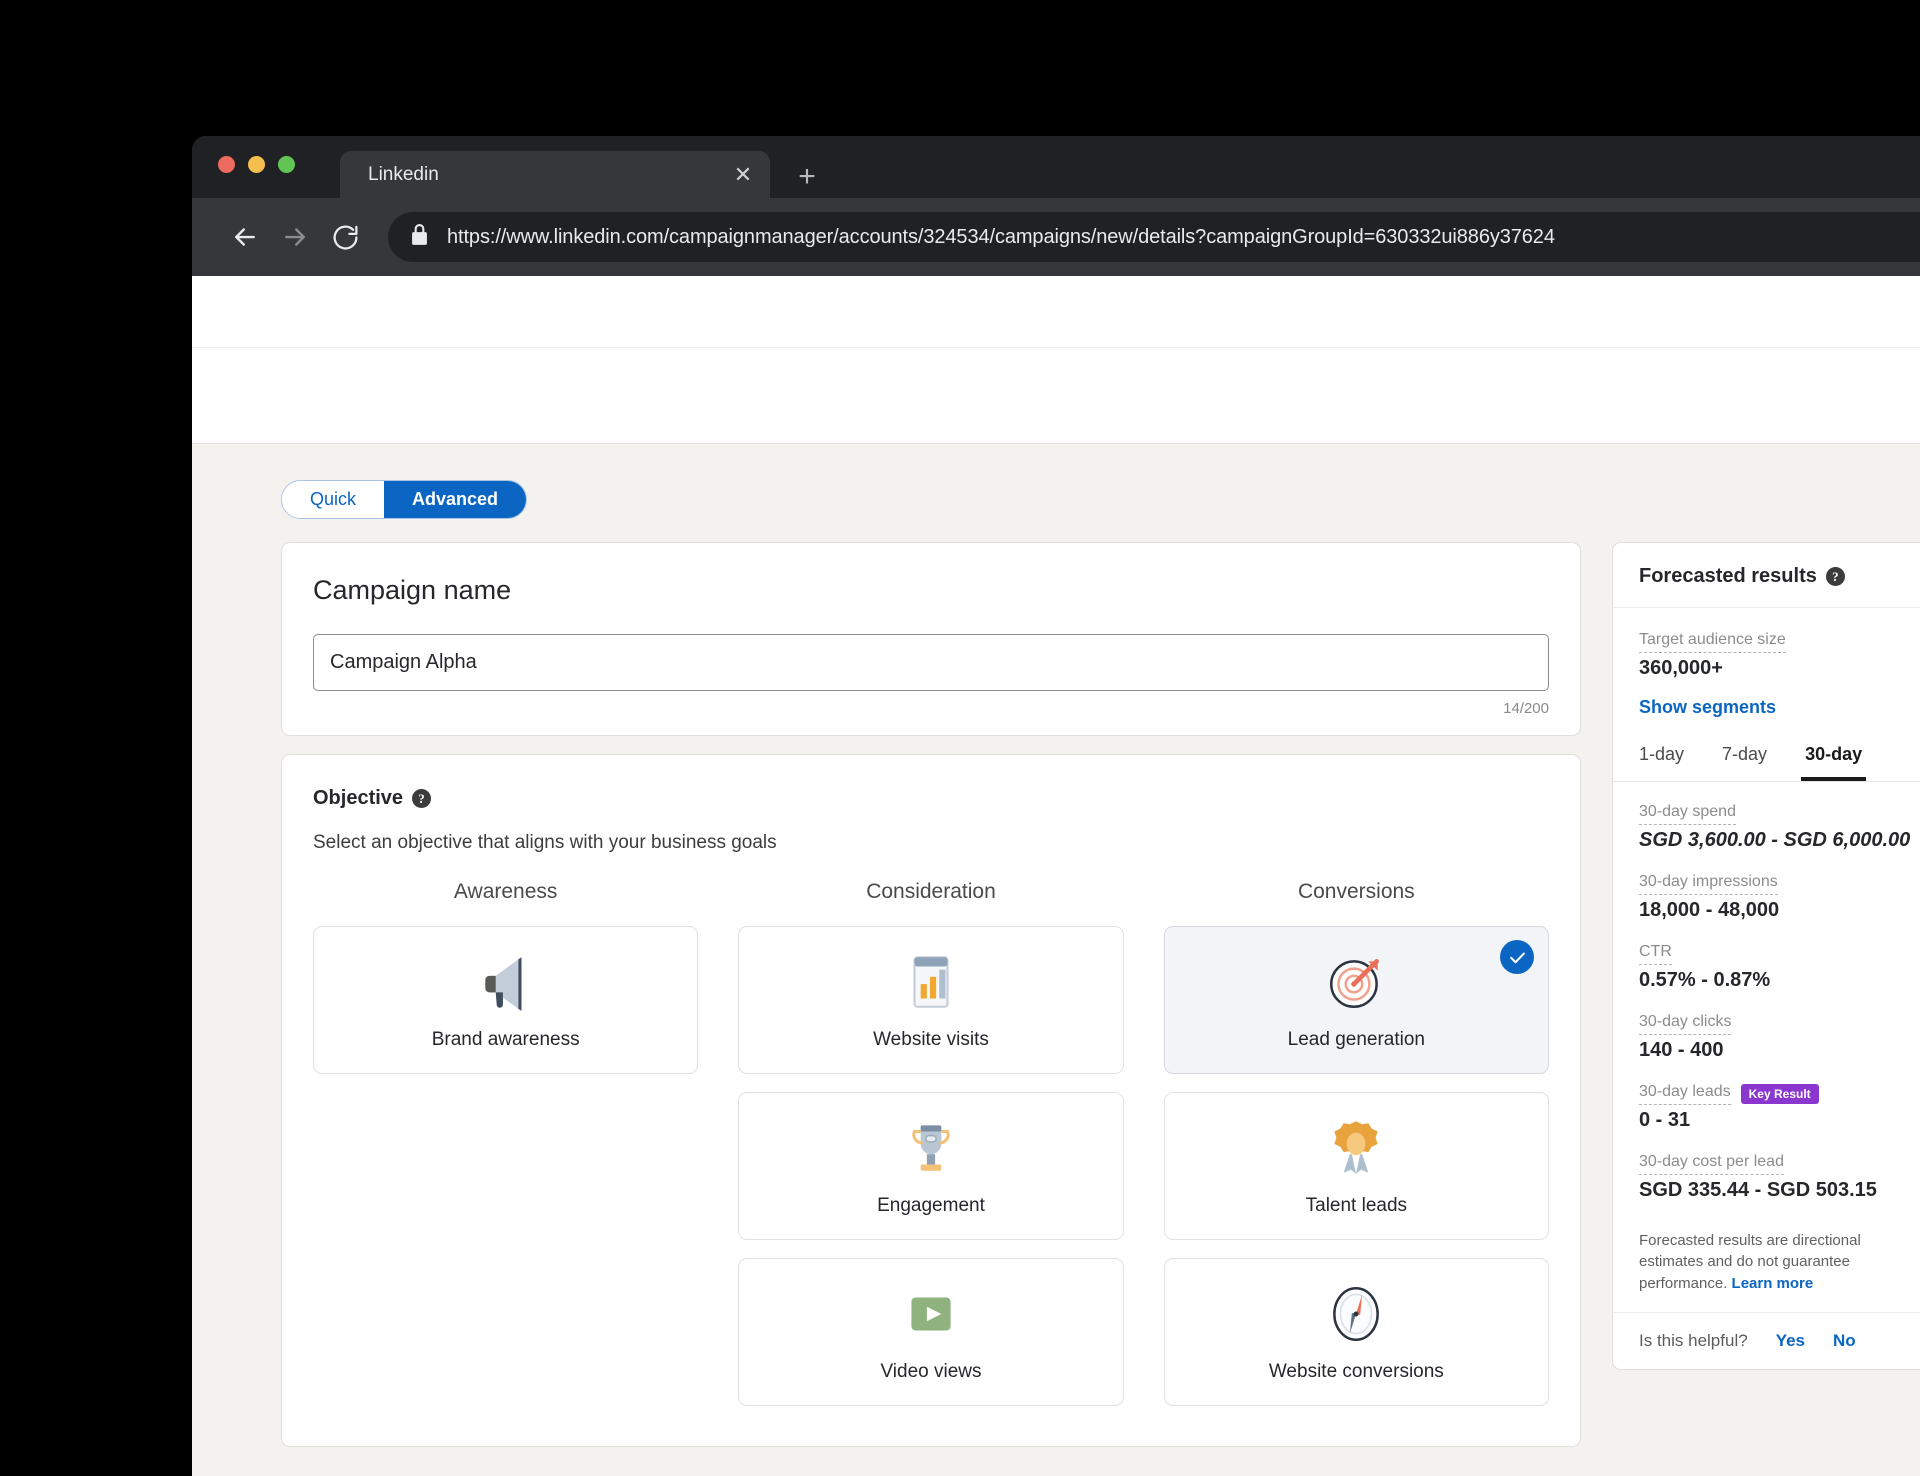  I want to click on megaphone-icon, so click(506, 982).